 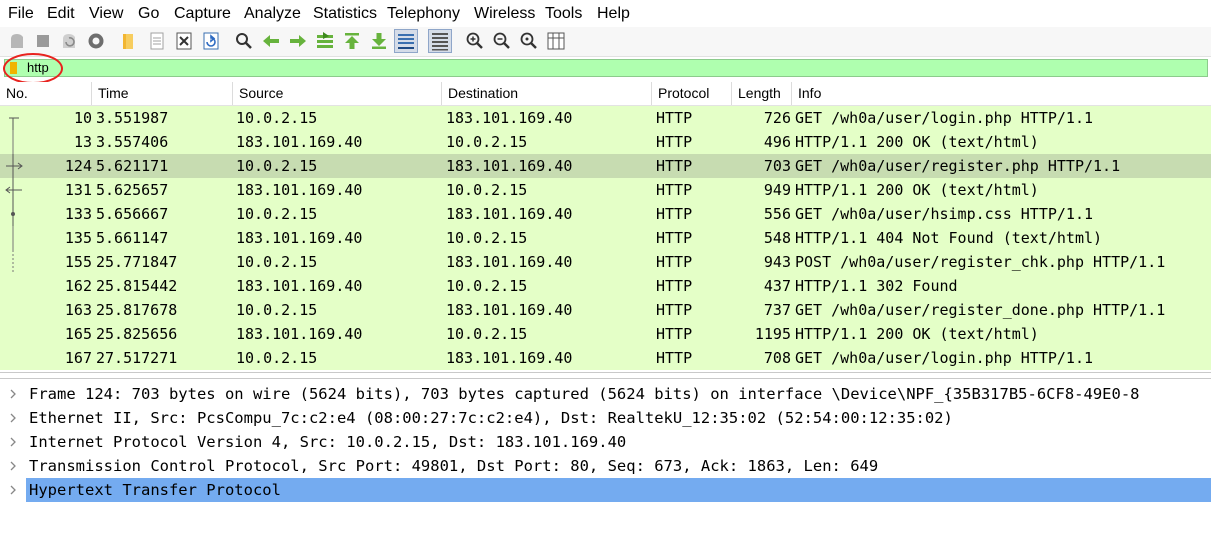 I want to click on column-header-no: No., so click(x=46, y=93).